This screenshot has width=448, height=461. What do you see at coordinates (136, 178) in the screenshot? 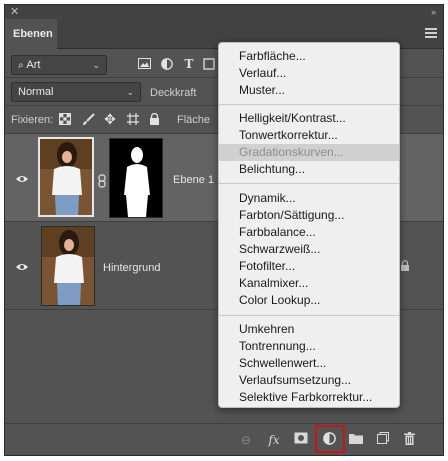
I see `layer-mask-thumbnail` at bounding box center [136, 178].